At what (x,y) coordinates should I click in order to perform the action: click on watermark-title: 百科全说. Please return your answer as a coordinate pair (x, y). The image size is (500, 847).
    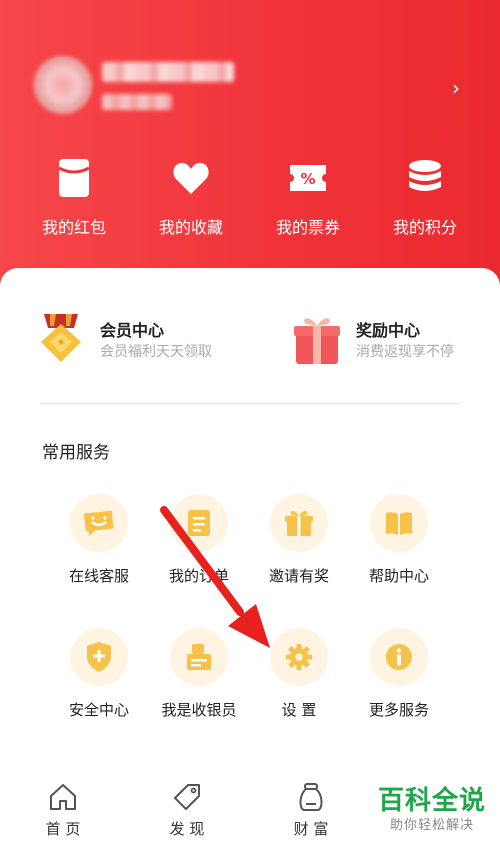
    Looking at the image, I should click on (431, 801).